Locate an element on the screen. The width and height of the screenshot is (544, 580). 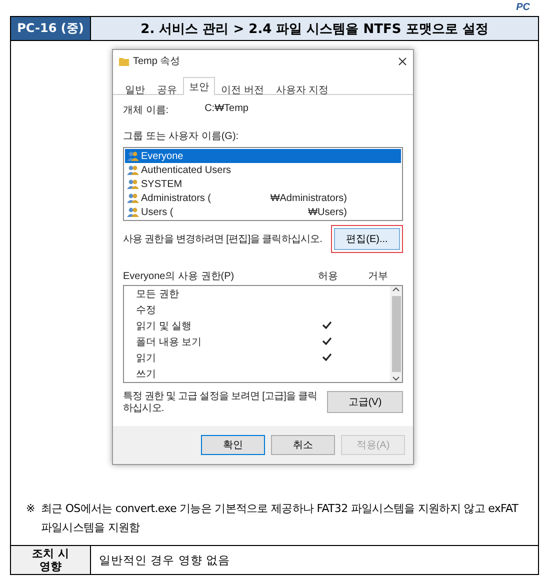
user-item: SYSTEM is located at coordinates (263, 184).